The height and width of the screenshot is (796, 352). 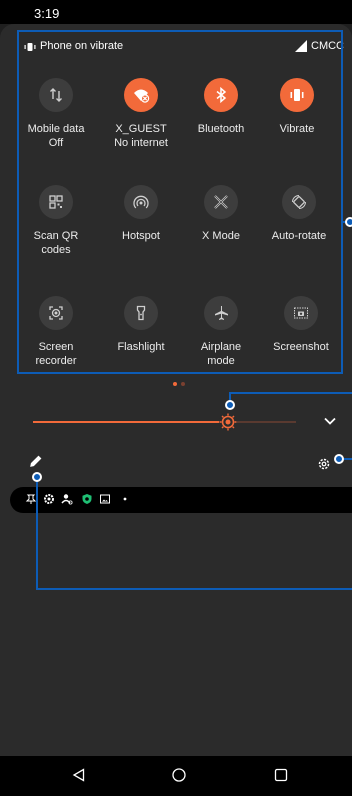 I want to click on back-icon, so click(x=79, y=775).